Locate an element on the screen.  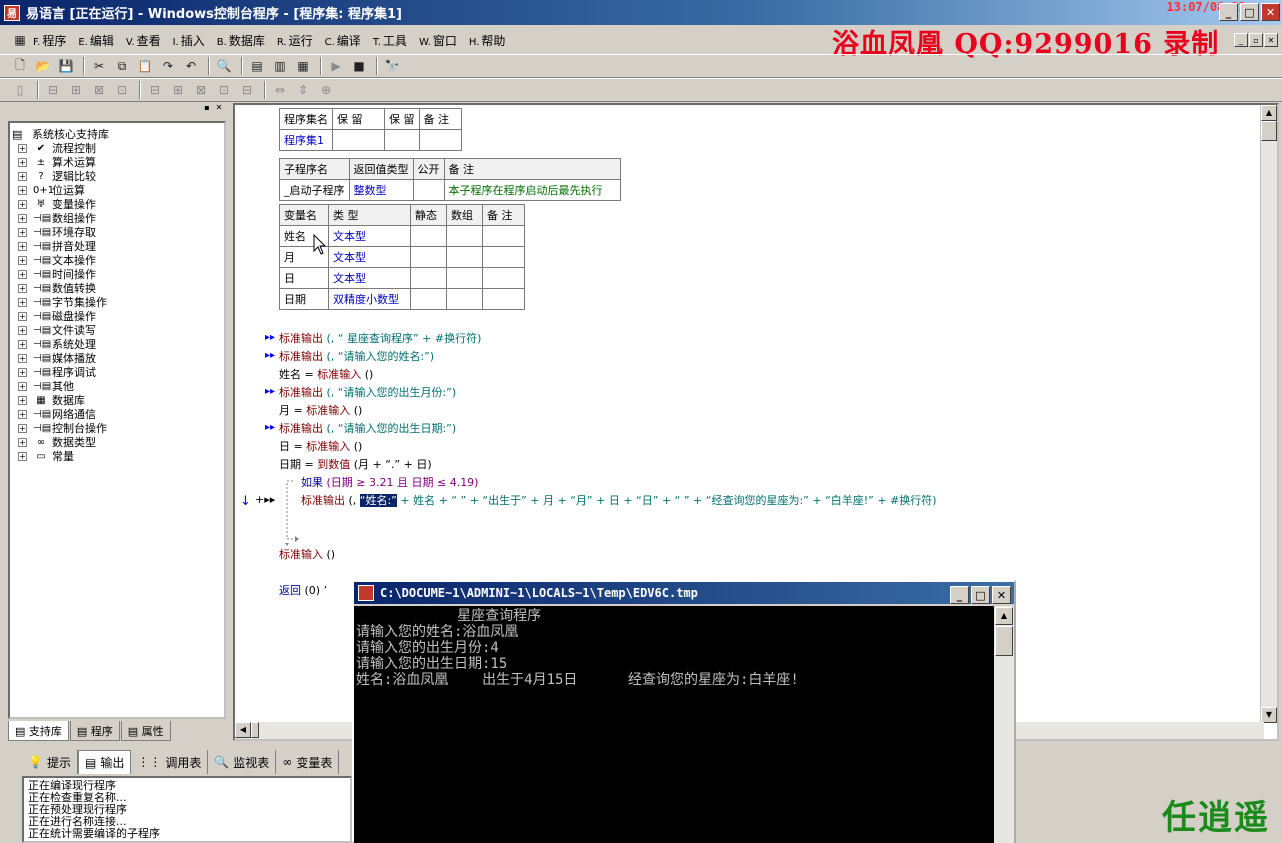
console-maximize-button: □ is located at coordinates (980, 595).